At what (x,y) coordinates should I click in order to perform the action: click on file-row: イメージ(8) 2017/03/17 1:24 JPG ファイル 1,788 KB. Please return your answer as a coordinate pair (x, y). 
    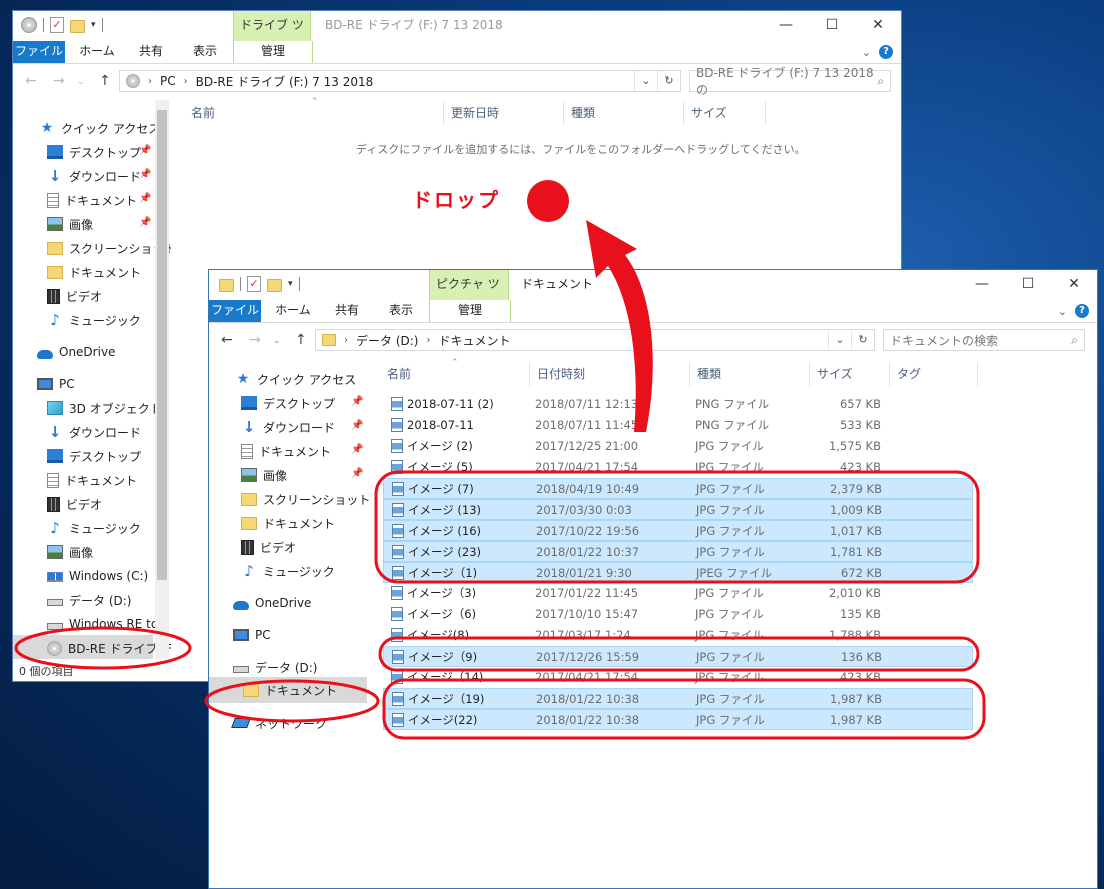
    Looking at the image, I should click on (678, 635).